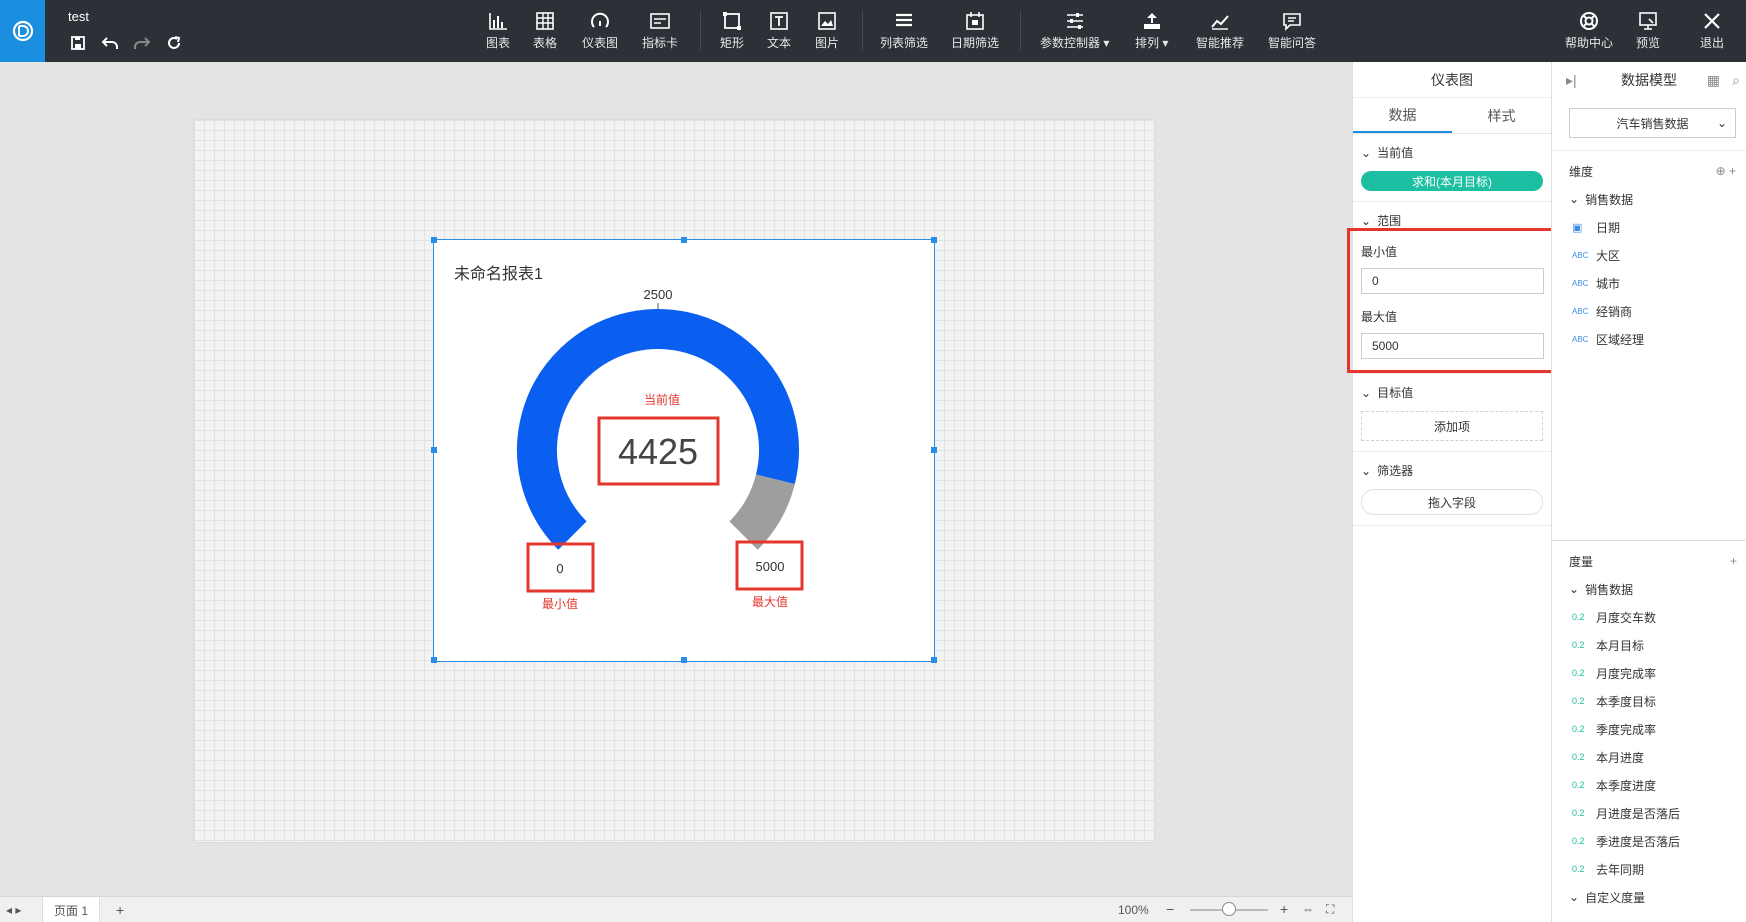 This screenshot has height=922, width=1746. Describe the element at coordinates (779, 30) in the screenshot. I see `tool-text: 文本` at that location.